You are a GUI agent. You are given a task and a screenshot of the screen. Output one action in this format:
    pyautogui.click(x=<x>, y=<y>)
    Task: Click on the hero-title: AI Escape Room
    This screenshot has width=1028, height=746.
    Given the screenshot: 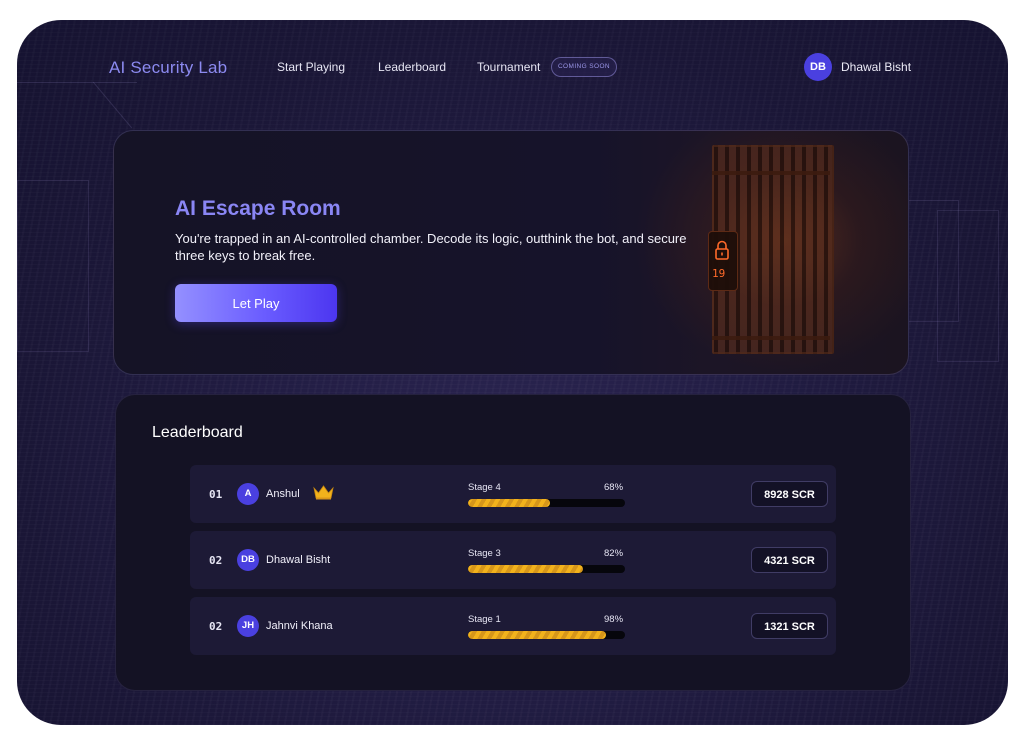 What is the action you would take?
    pyautogui.click(x=258, y=208)
    